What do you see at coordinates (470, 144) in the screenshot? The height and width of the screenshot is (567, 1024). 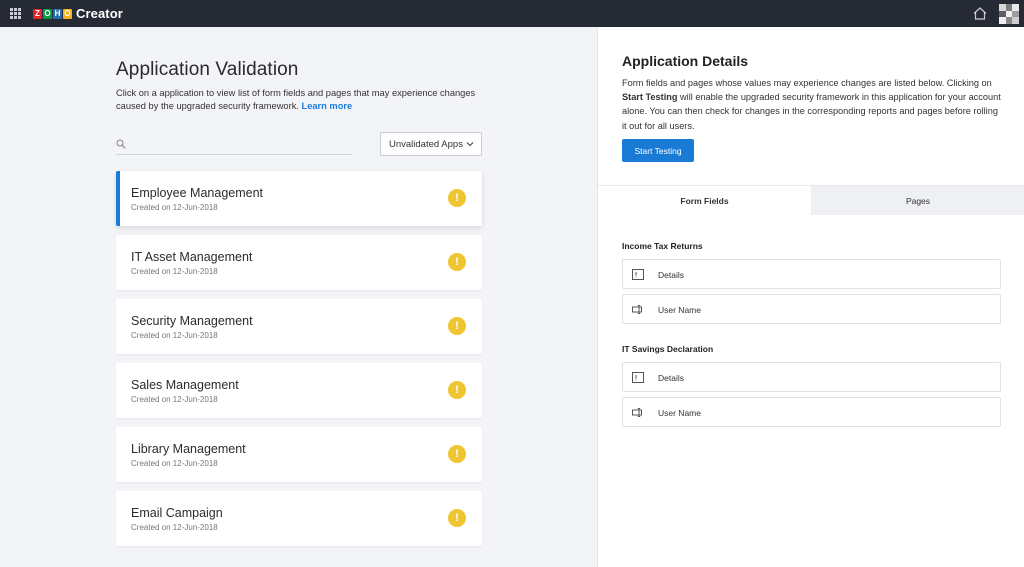 I see `chevron-down-icon` at bounding box center [470, 144].